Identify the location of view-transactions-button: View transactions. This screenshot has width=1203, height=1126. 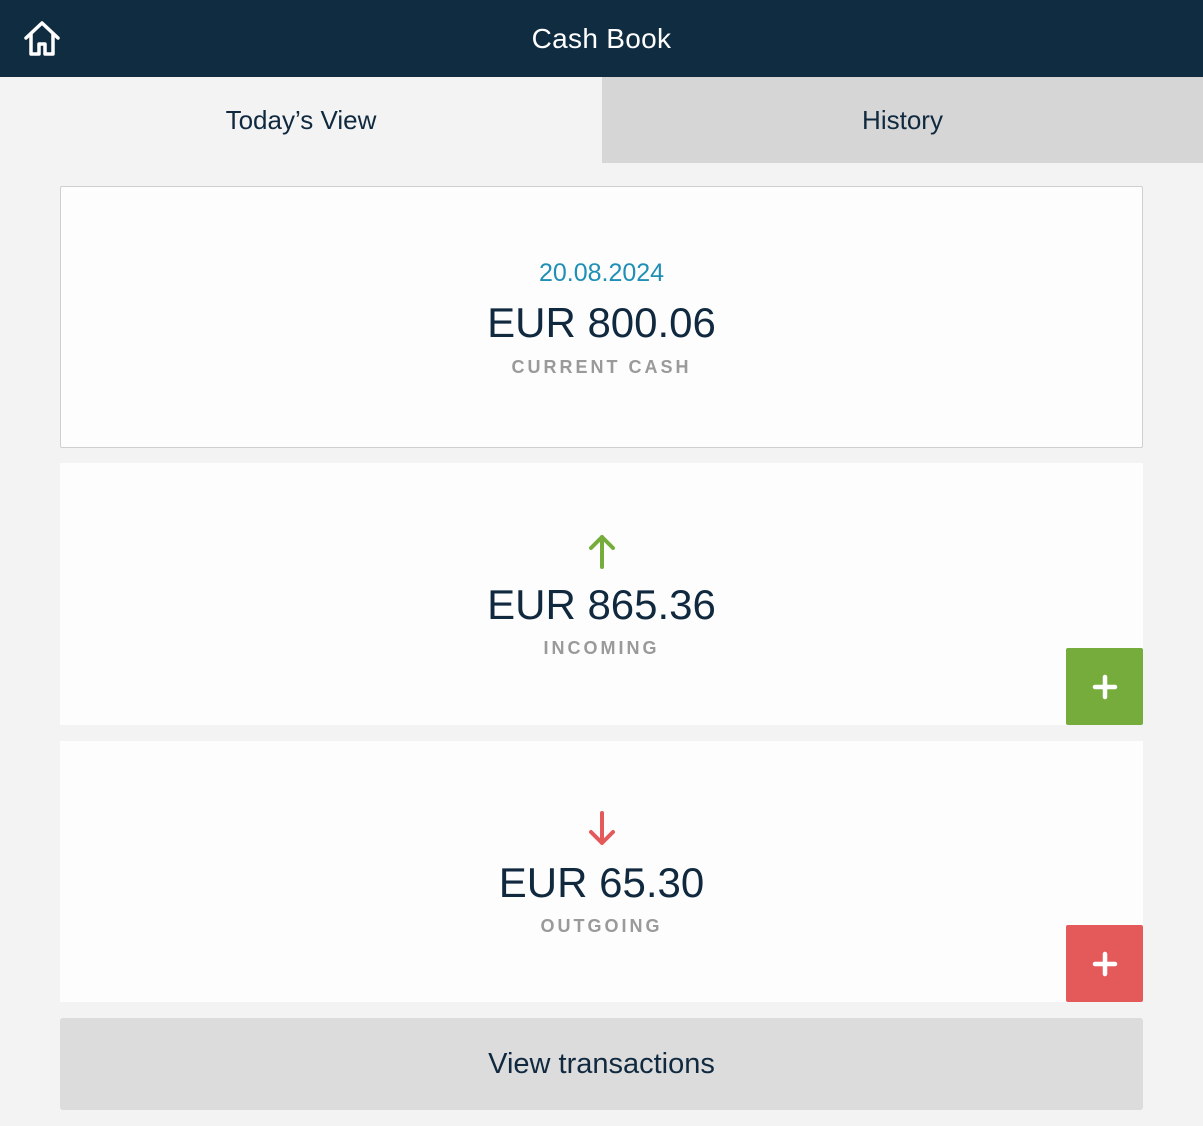
(601, 1064).